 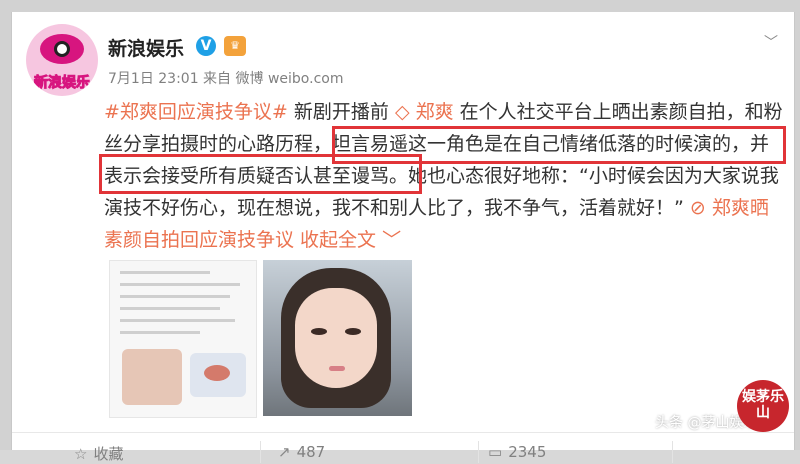 I want to click on star-icon: ☆, so click(x=81, y=454).